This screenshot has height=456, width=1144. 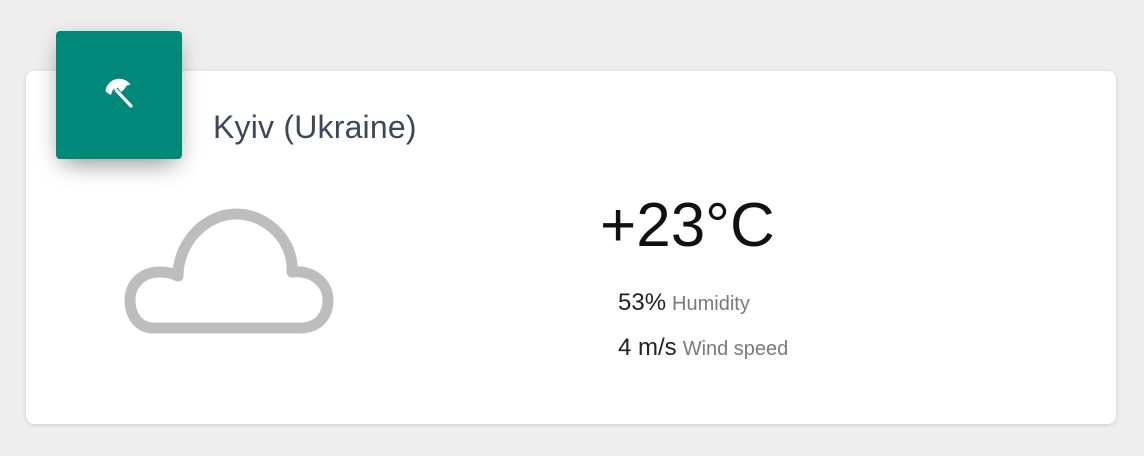 What do you see at coordinates (687, 225) in the screenshot?
I see `temperature-value: +23°C` at bounding box center [687, 225].